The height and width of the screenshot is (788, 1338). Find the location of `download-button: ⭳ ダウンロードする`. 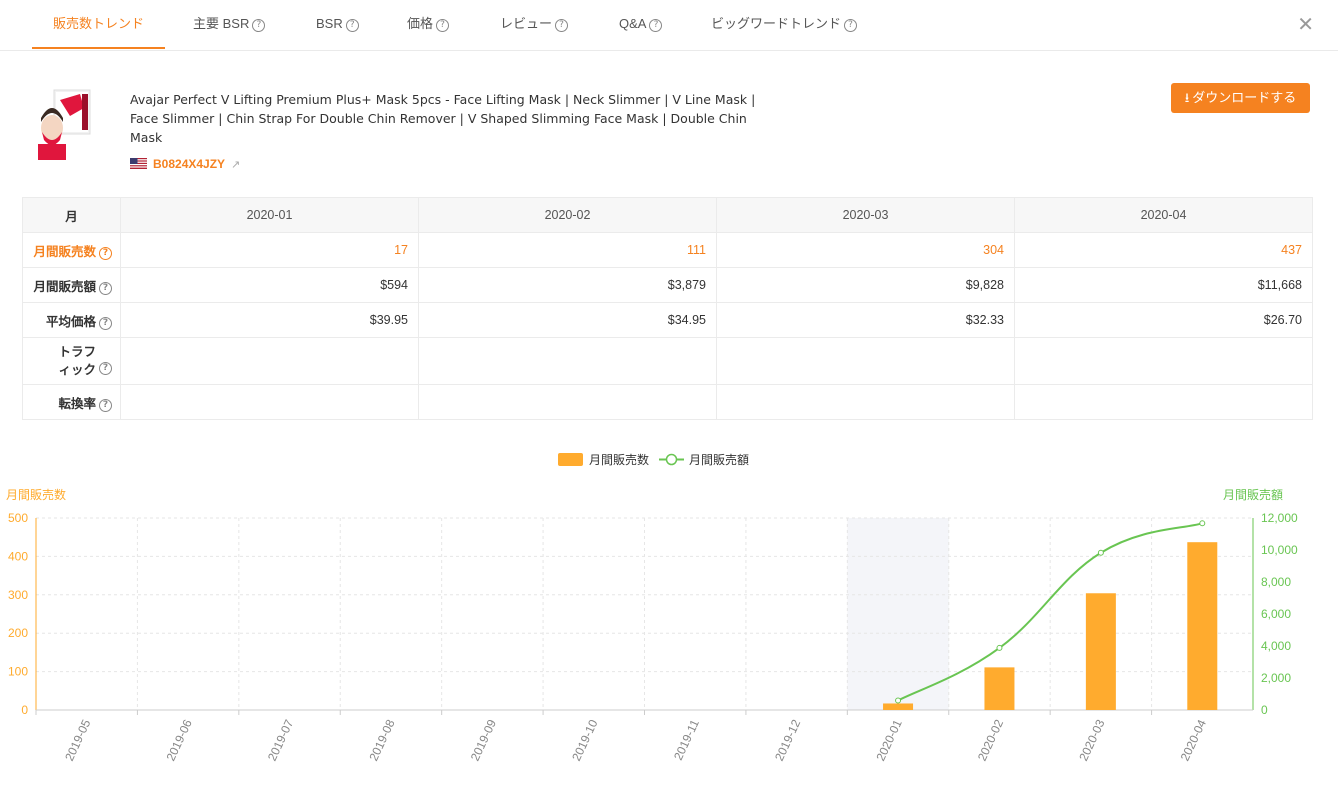

download-button: ⭳ ダウンロードする is located at coordinates (1240, 98).